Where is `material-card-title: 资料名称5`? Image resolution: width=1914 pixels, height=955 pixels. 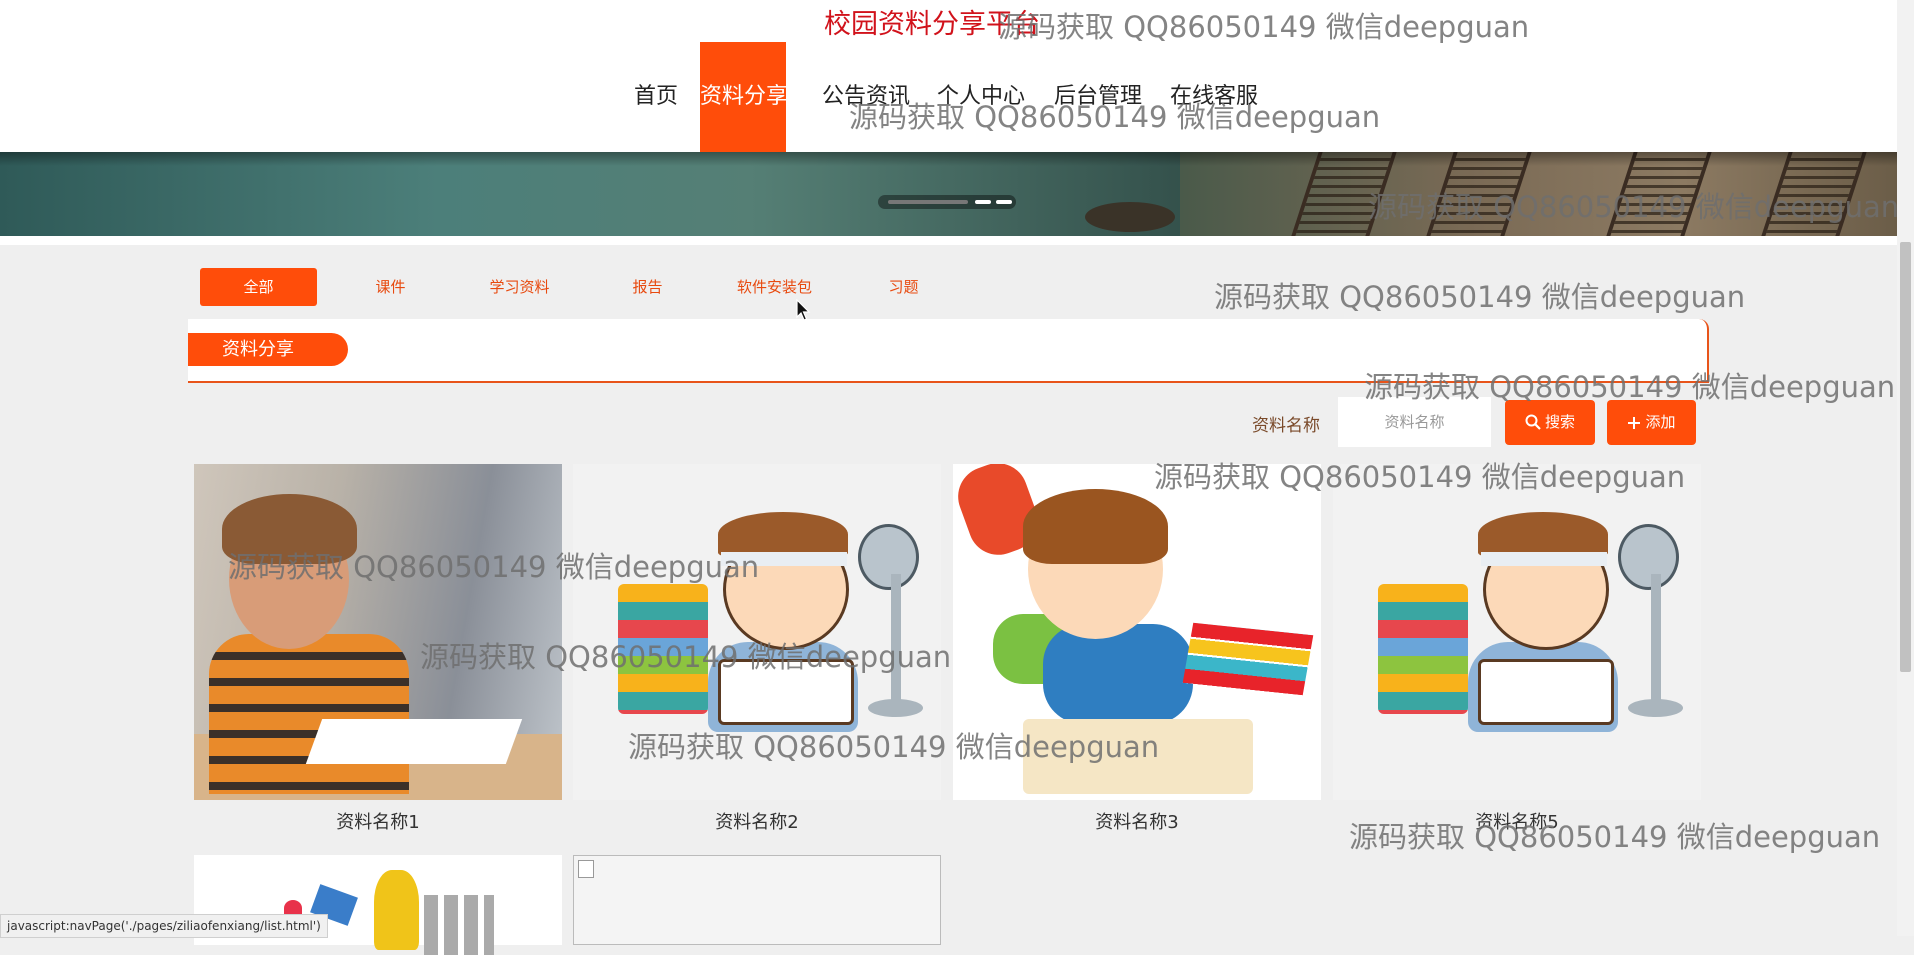
material-card-title: 资料名称5 is located at coordinates (1517, 821).